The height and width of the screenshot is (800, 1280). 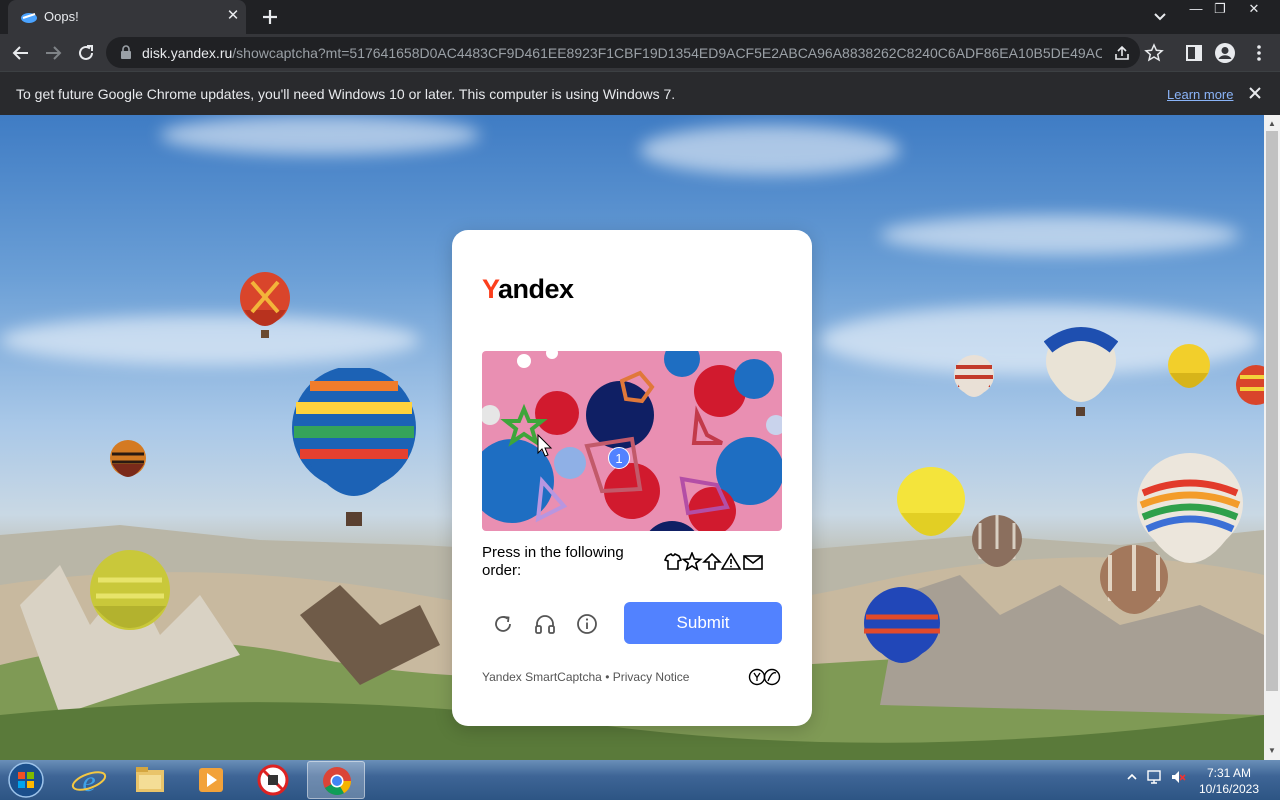 What do you see at coordinates (640, 780) in the screenshot?
I see `windows-taskbar: e 7:31 AM 10/16/2023` at bounding box center [640, 780].